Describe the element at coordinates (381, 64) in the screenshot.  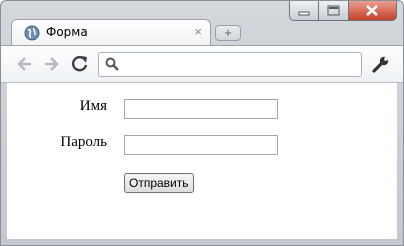
I see `wrench-icon` at that location.